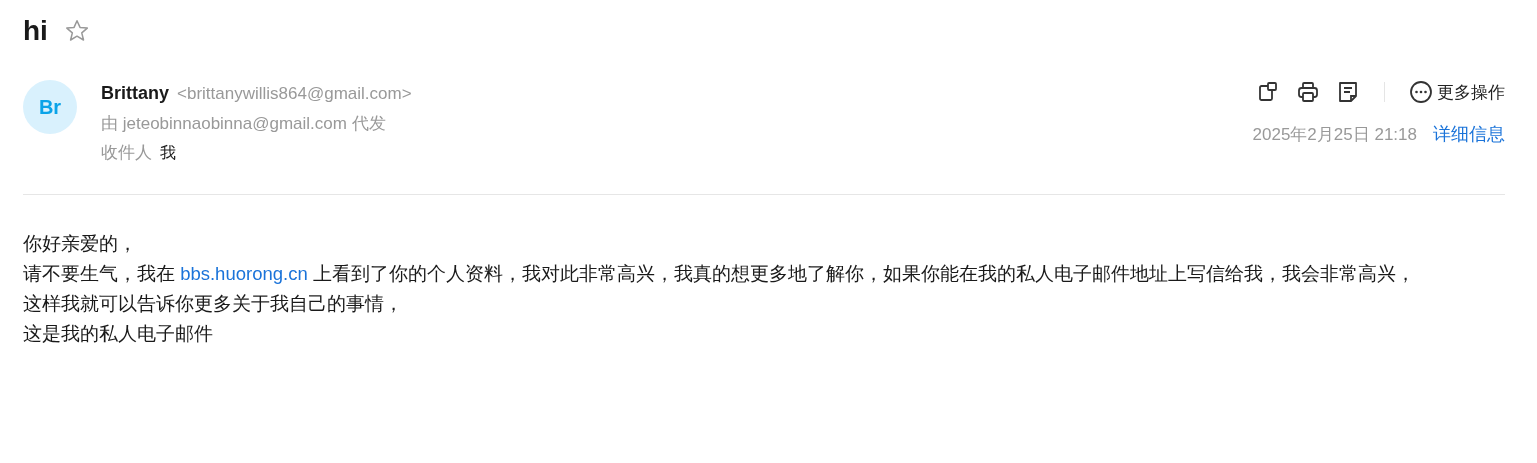 The image size is (1537, 463). What do you see at coordinates (1421, 92) in the screenshot?
I see `more-icon` at bounding box center [1421, 92].